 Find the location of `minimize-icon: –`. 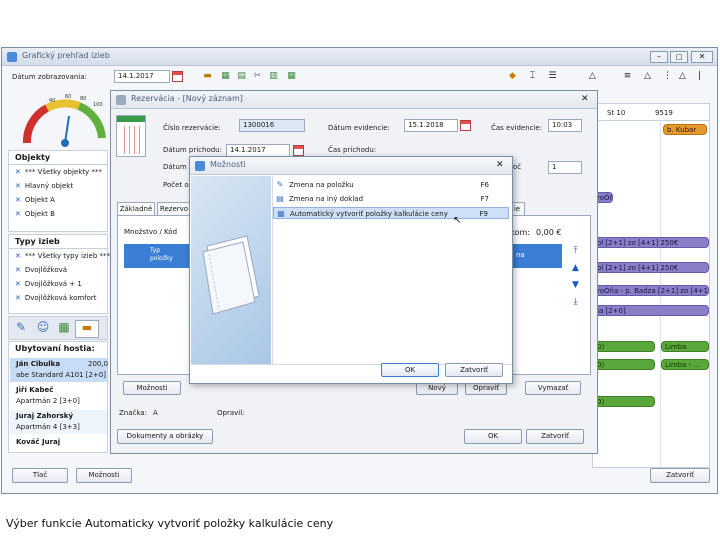

minimize-icon: – is located at coordinates (659, 57).